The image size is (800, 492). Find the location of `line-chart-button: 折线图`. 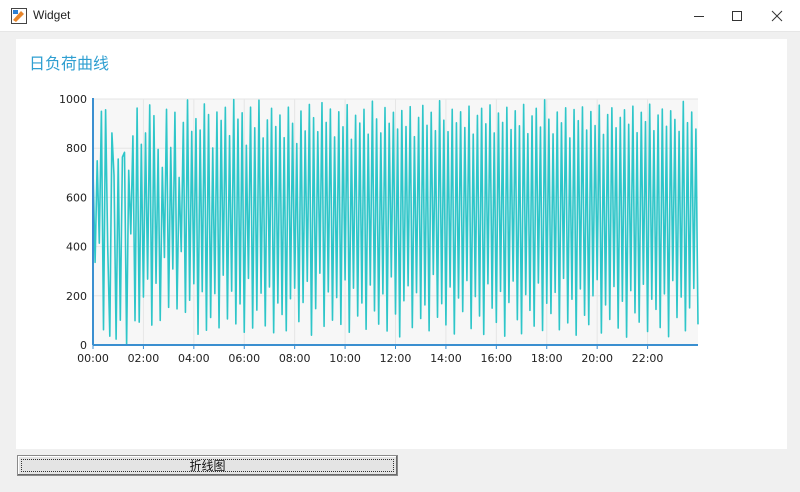

line-chart-button: 折线图 is located at coordinates (207, 465).